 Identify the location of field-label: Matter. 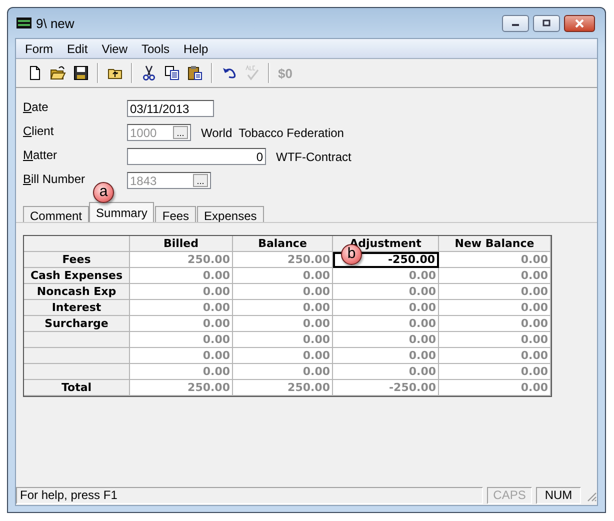
(40, 155).